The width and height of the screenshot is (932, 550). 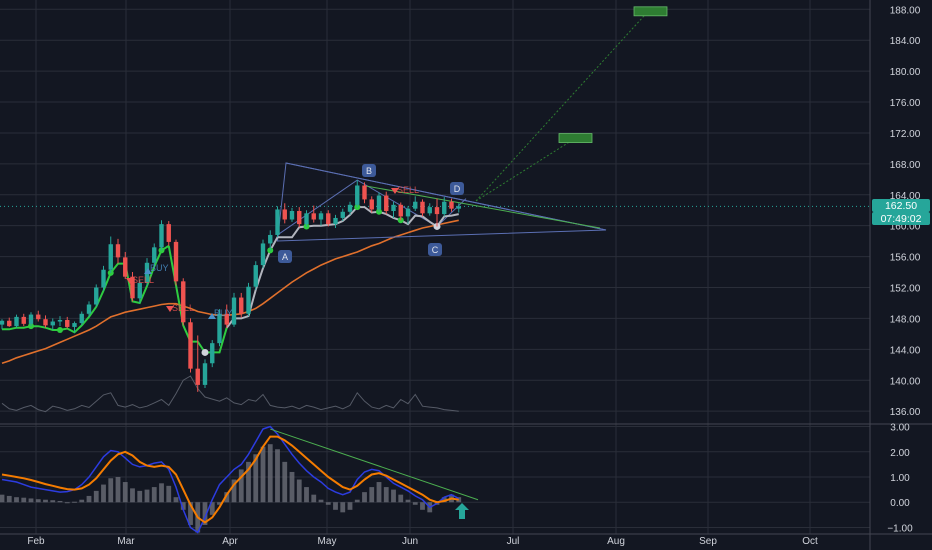 I want to click on pattern-label-text: A, so click(x=285, y=257).